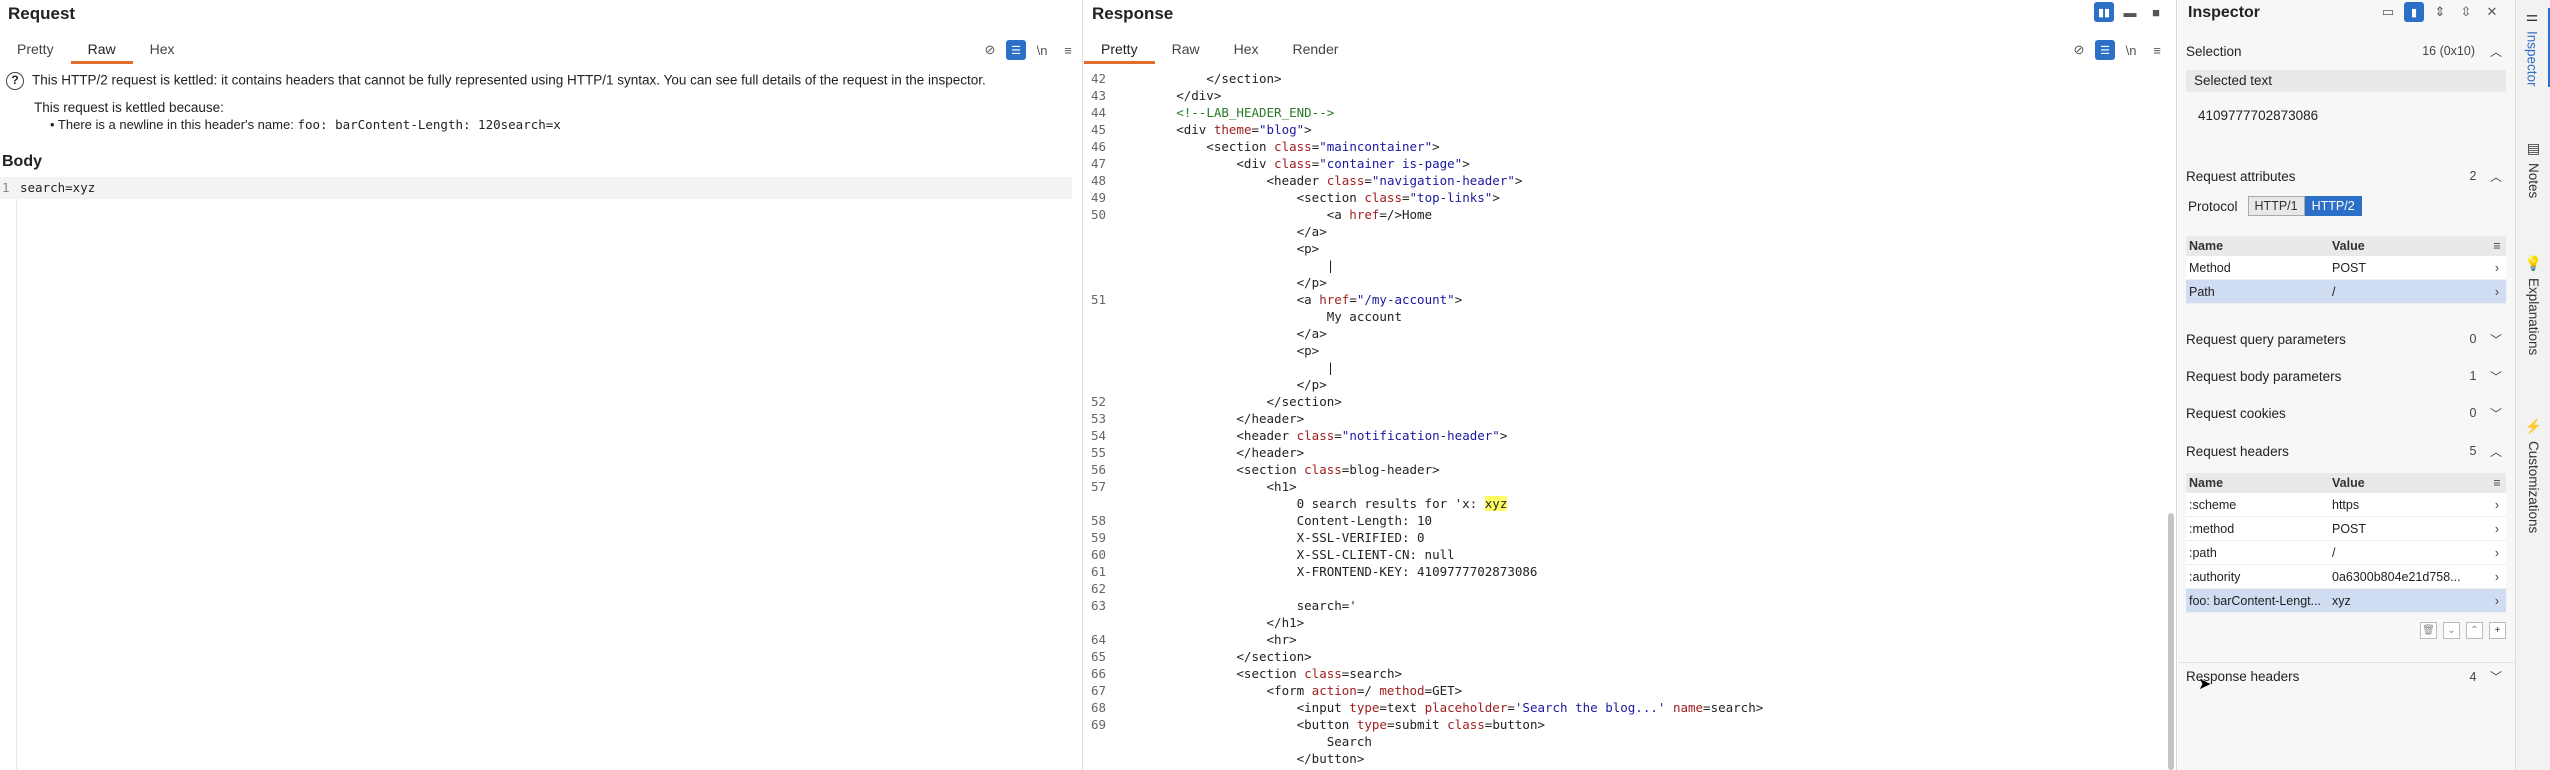  What do you see at coordinates (2333, 206) in the screenshot?
I see `protocol-http2: HTTP/2` at bounding box center [2333, 206].